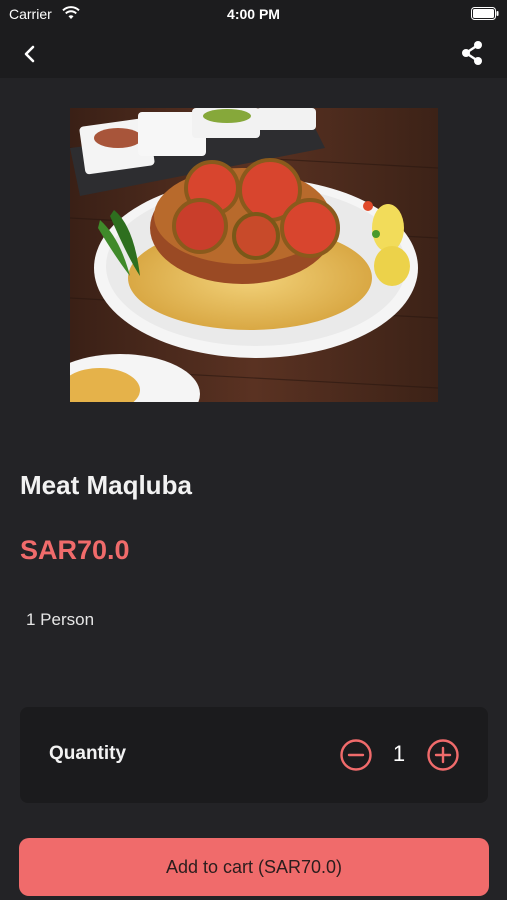 The height and width of the screenshot is (900, 507). I want to click on share-icon, so click(472, 53).